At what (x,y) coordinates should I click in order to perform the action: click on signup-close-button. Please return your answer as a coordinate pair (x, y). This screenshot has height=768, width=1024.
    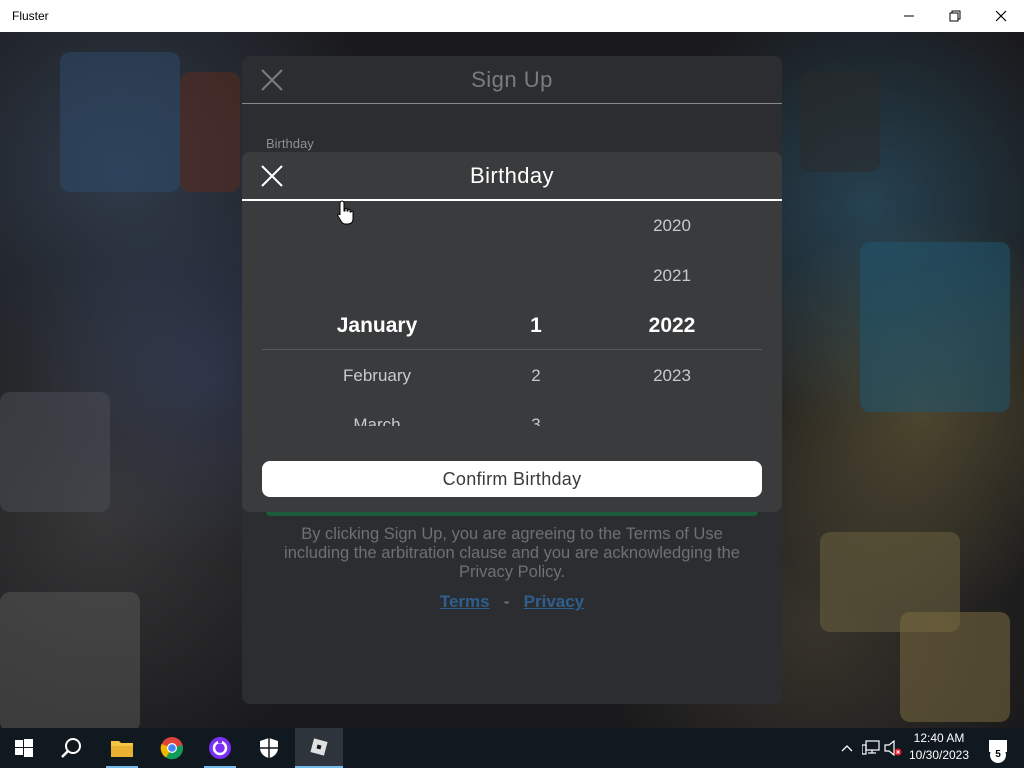
    Looking at the image, I should click on (272, 80).